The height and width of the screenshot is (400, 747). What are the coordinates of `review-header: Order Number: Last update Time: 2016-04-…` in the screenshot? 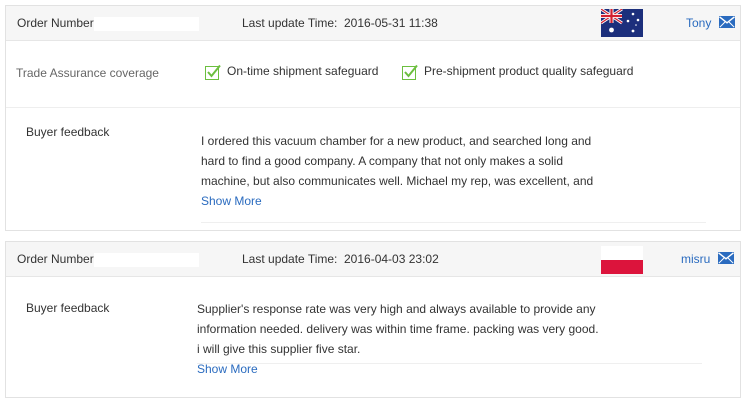 It's located at (373, 259).